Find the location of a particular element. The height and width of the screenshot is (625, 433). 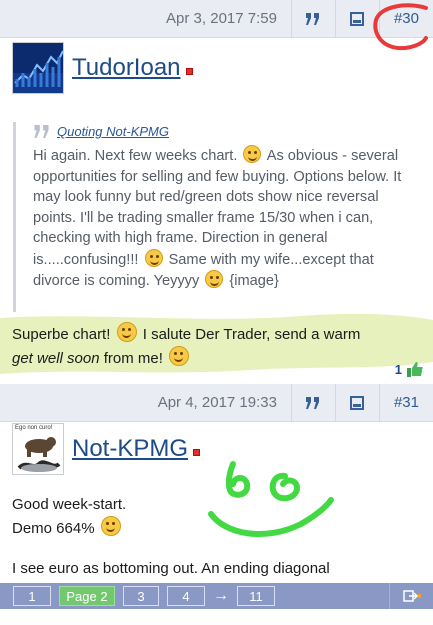

post-date: Apr 3, 2017 7:59 is located at coordinates (221, 18).